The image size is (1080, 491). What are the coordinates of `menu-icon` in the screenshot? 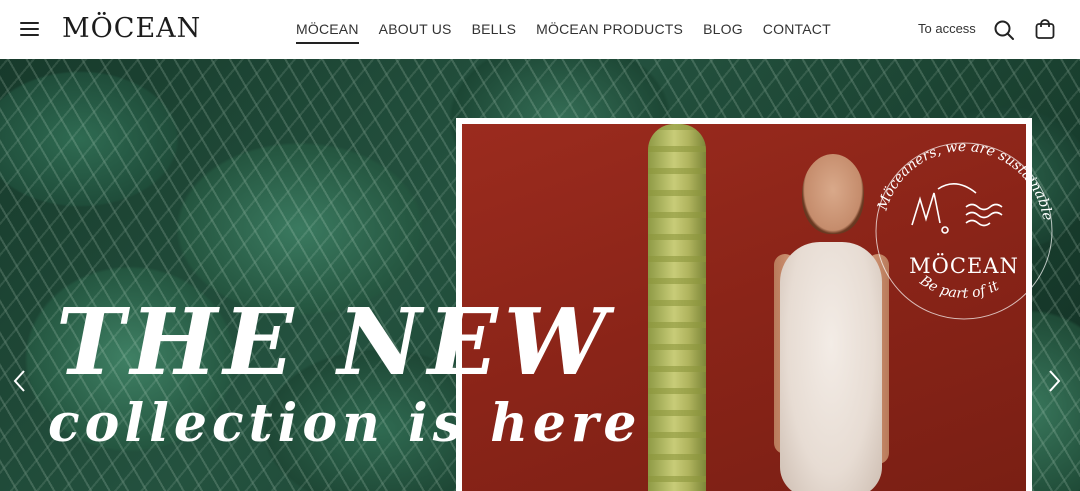 It's located at (30, 29).